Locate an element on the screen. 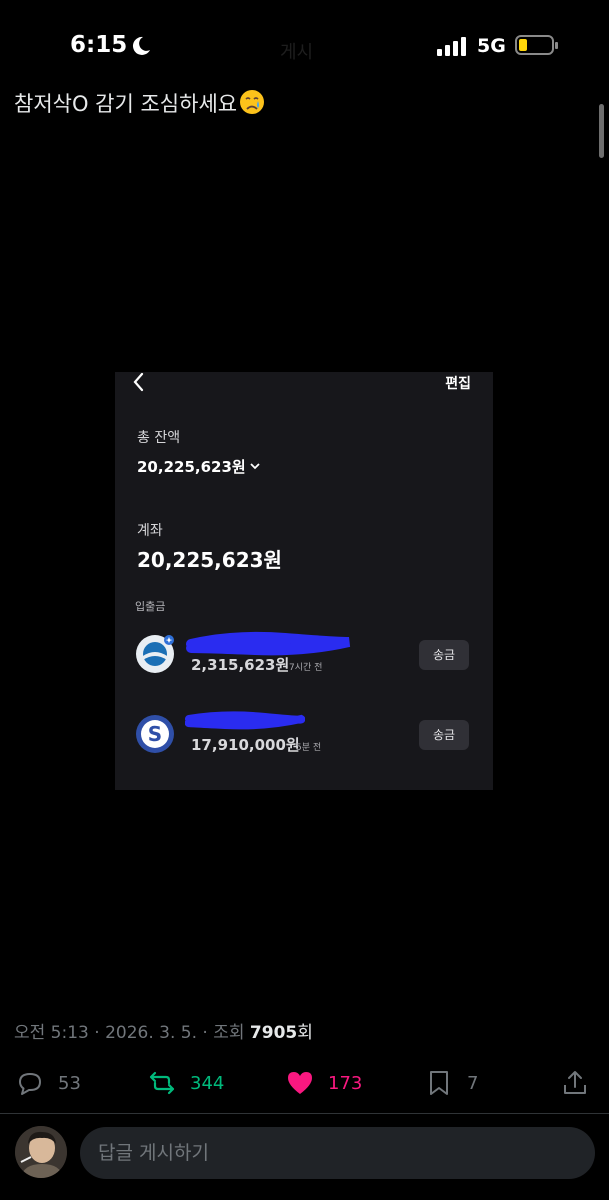 This screenshot has height=1200, width=609. account-amount: 20,225,623원 is located at coordinates (209, 560).